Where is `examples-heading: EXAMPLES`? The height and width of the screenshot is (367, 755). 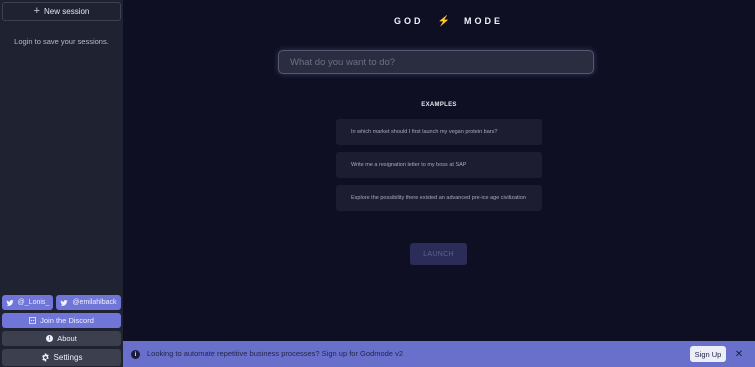
examples-heading: EXAMPLES is located at coordinates (439, 105).